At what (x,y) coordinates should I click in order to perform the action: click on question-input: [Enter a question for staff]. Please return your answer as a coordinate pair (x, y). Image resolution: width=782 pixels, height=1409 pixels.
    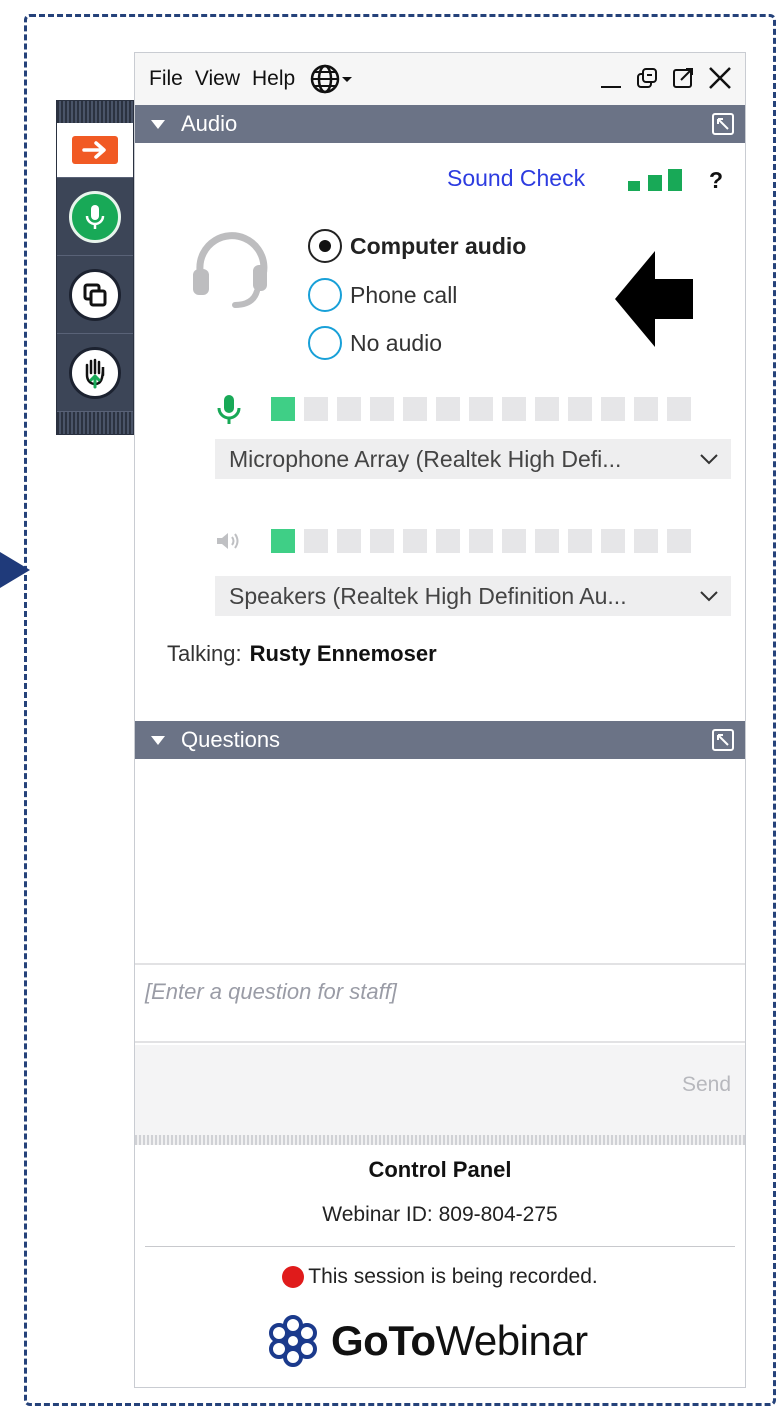
    Looking at the image, I should click on (440, 1003).